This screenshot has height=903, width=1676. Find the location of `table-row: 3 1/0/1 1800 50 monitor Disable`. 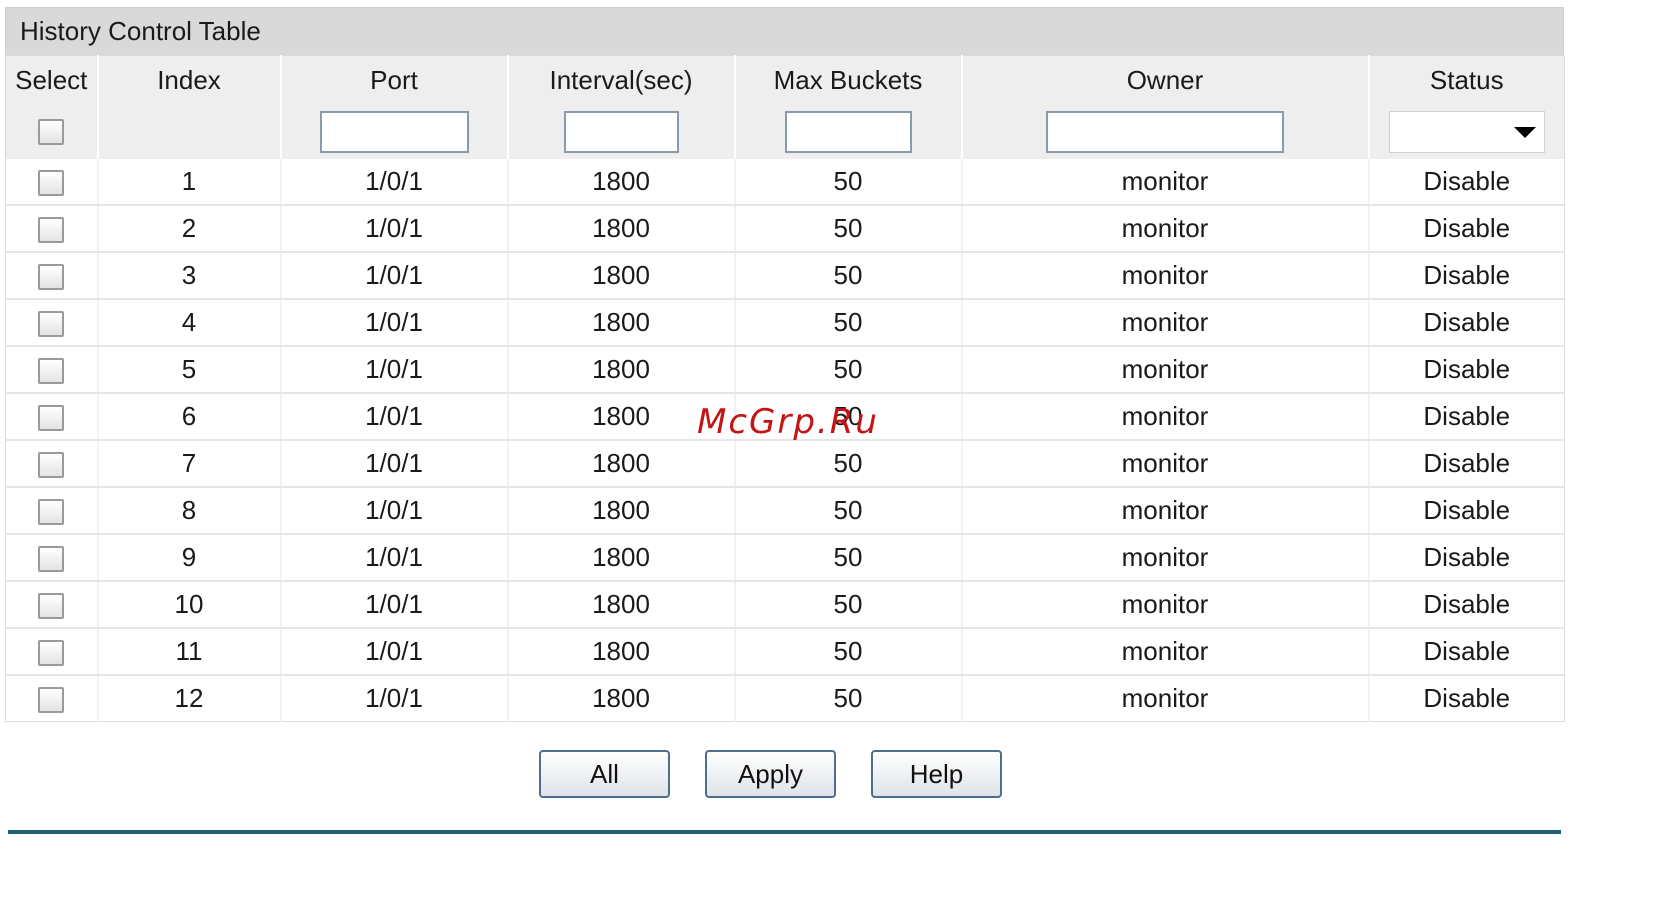

table-row: 3 1/0/1 1800 50 monitor Disable is located at coordinates (785, 276).